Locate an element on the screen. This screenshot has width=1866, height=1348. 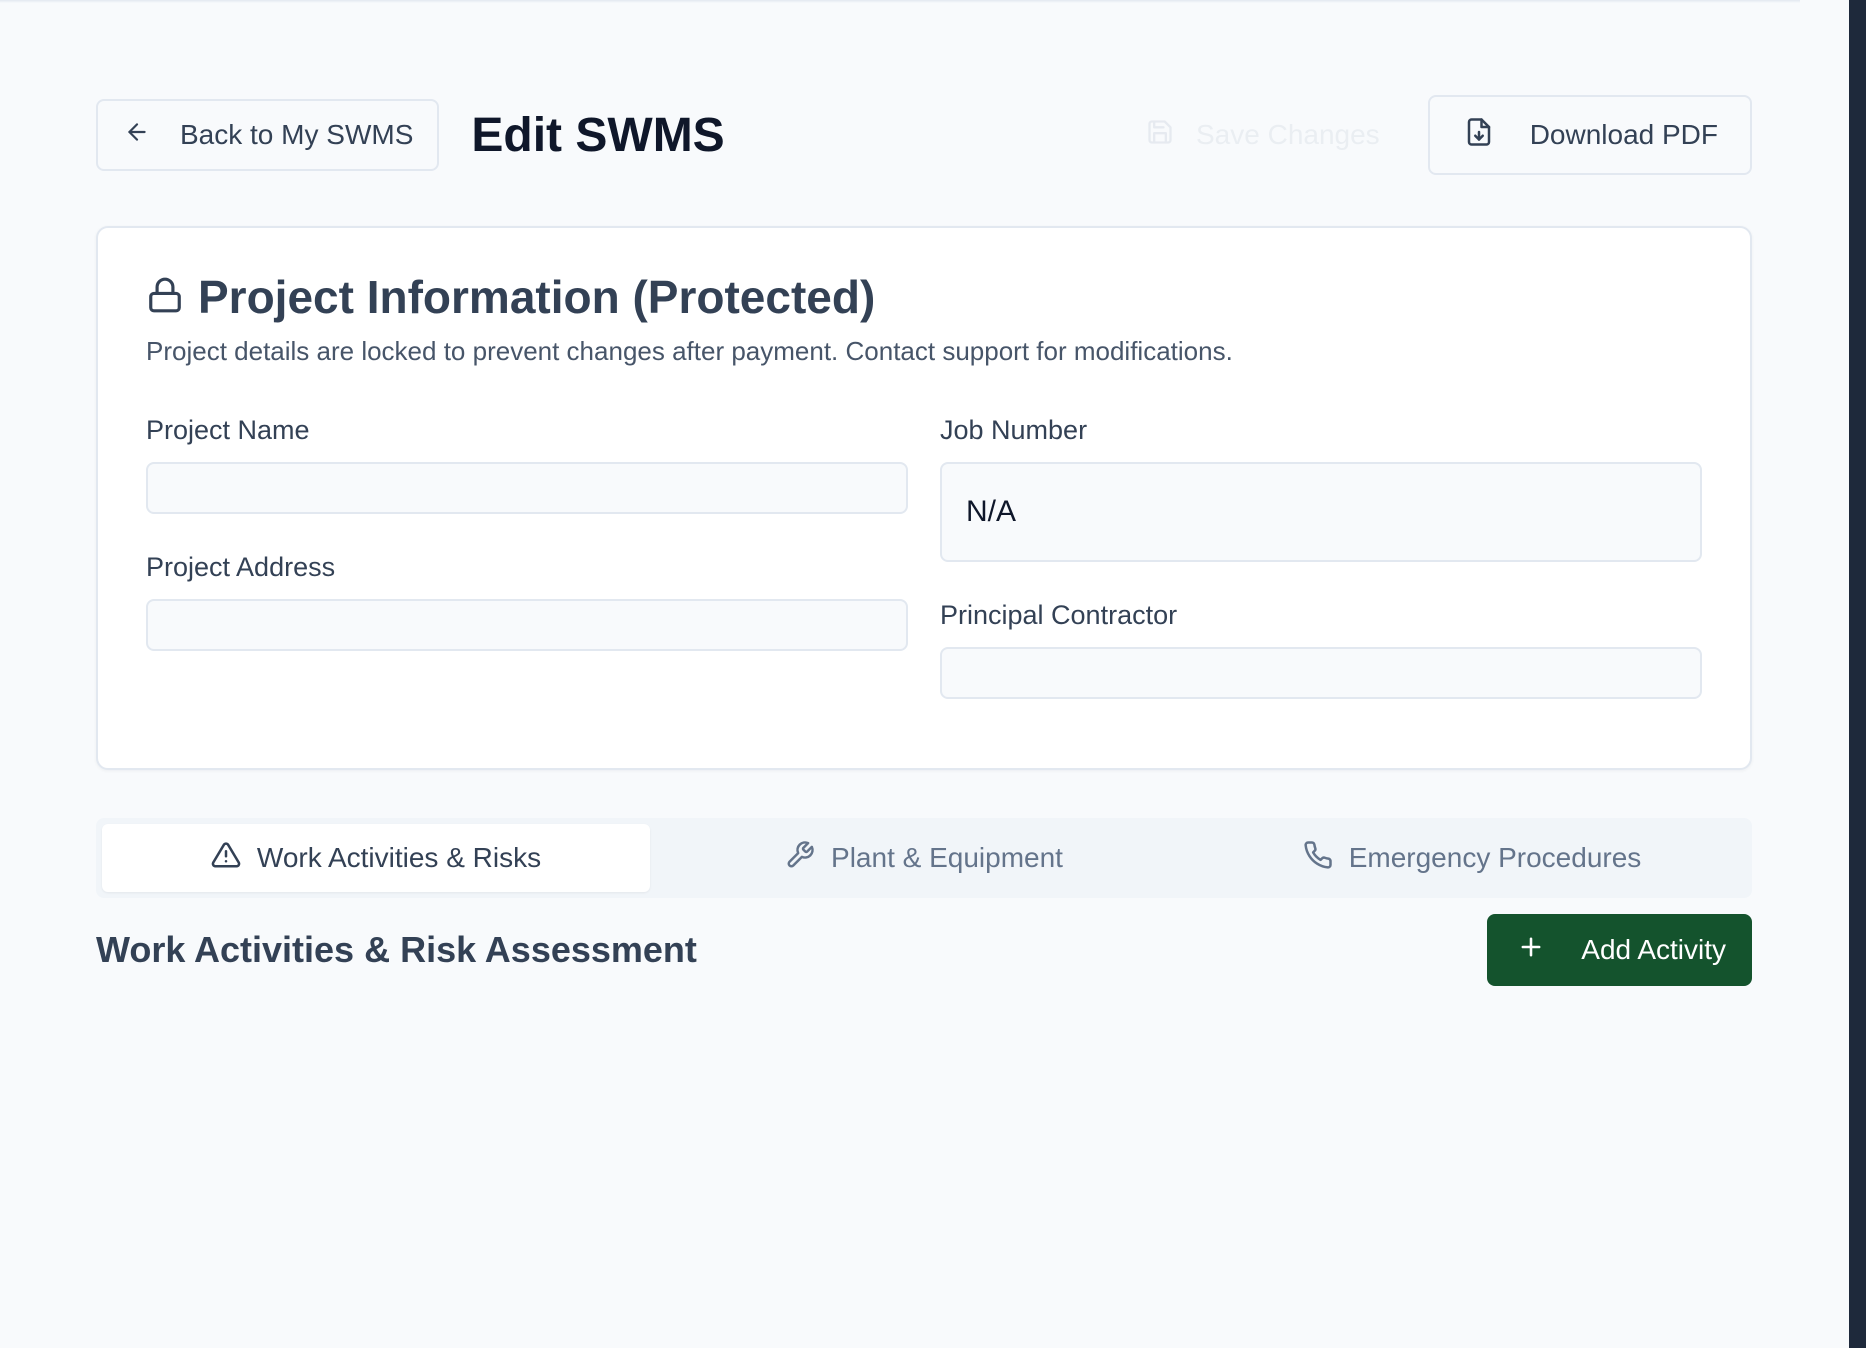
download-pdf-label: Download PDF is located at coordinates (1623, 134).